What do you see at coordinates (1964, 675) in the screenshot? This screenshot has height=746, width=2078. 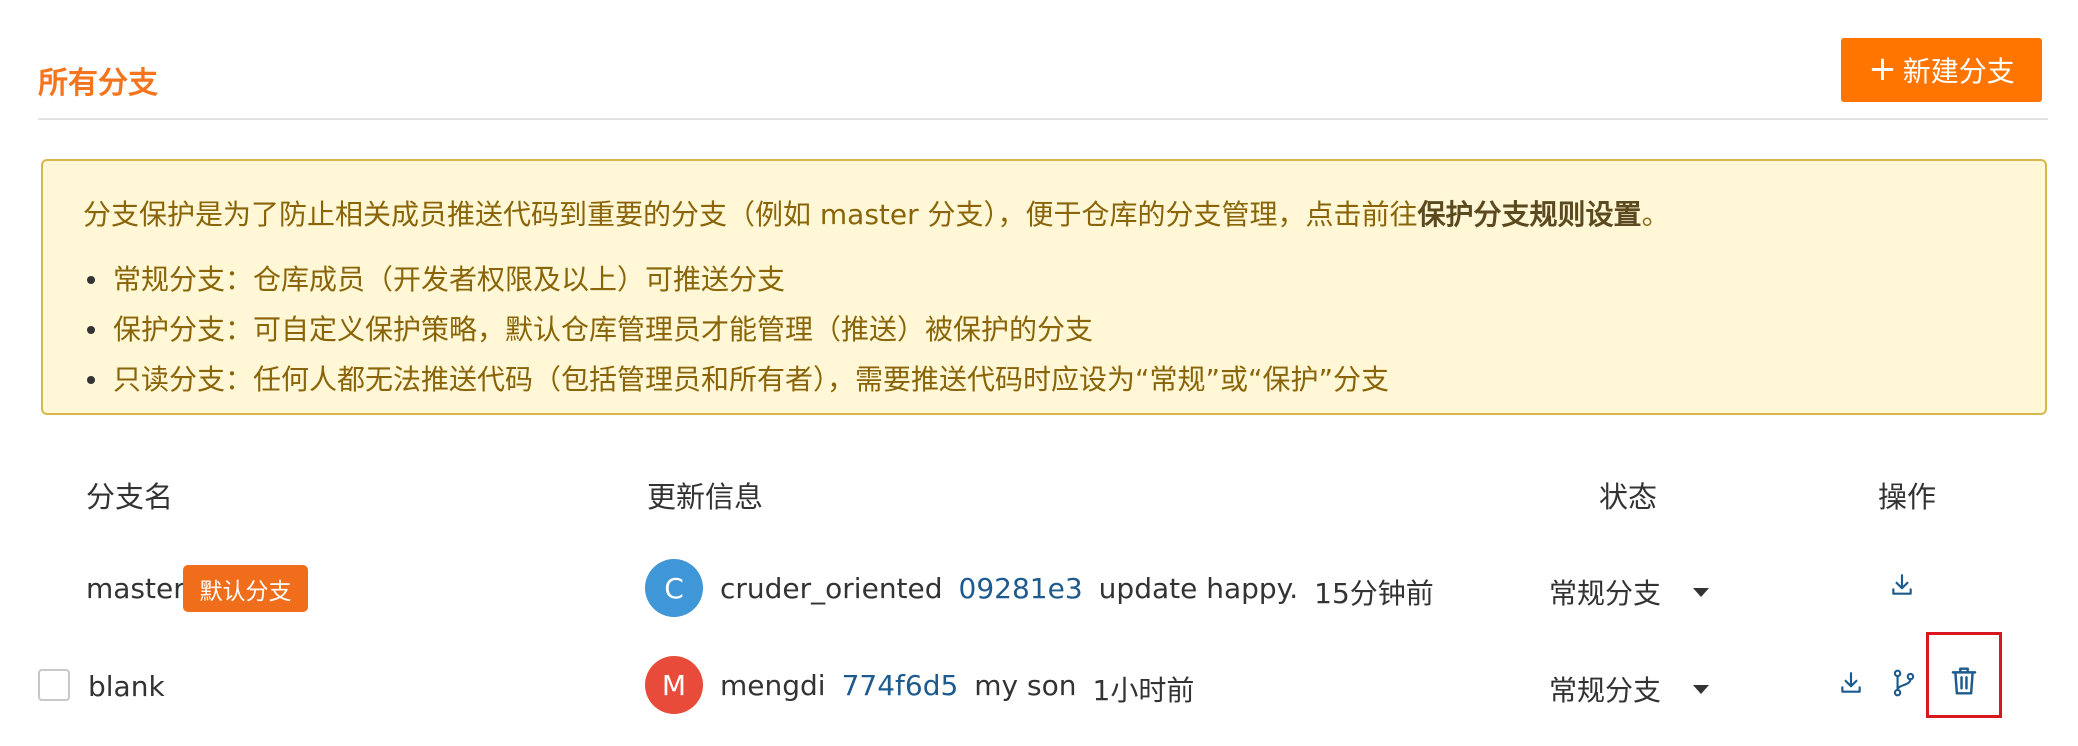 I see `delete-highlight-box` at bounding box center [1964, 675].